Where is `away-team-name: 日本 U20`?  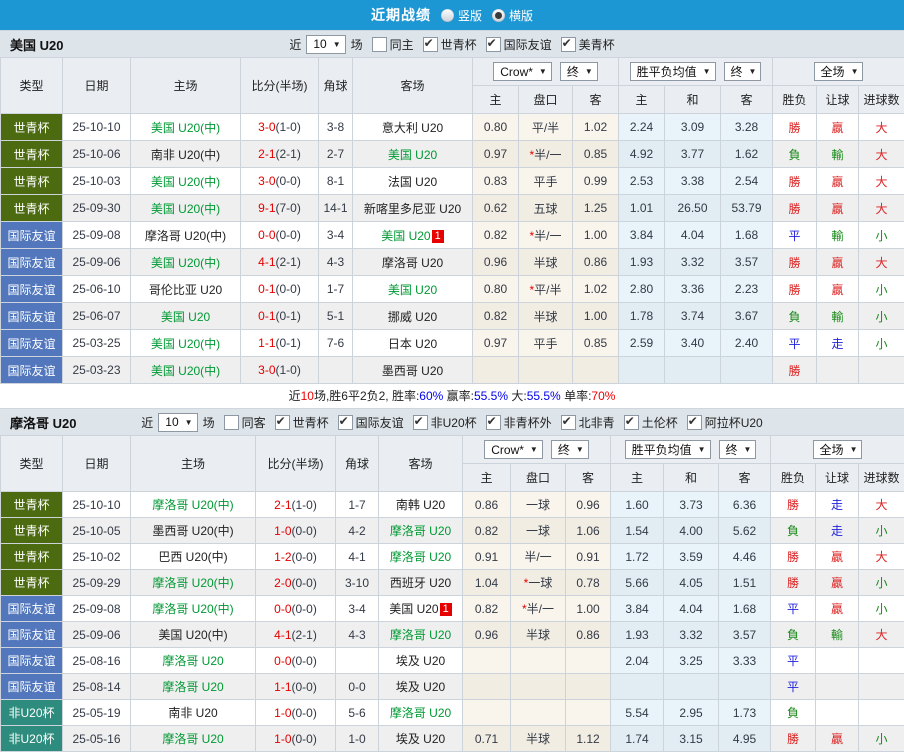
away-team-name: 日本 U20 is located at coordinates (412, 343).